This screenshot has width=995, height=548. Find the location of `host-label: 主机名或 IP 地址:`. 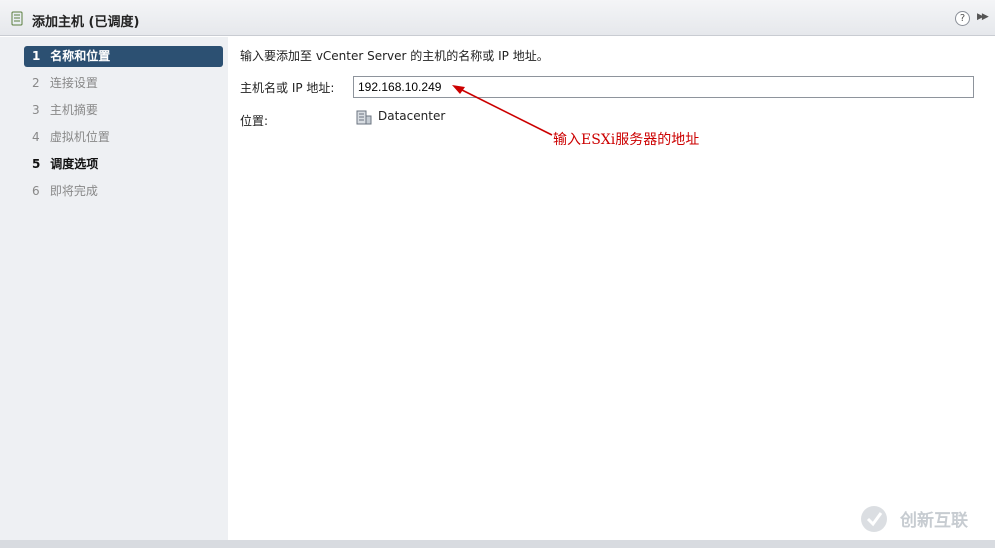

host-label: 主机名或 IP 地址: is located at coordinates (287, 88).